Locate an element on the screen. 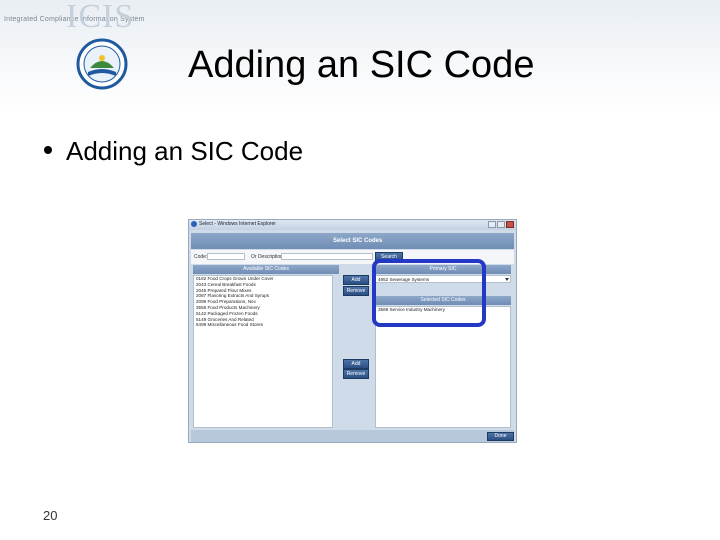  bullet-item: Adding an SIC Code is located at coordinates (173, 151).